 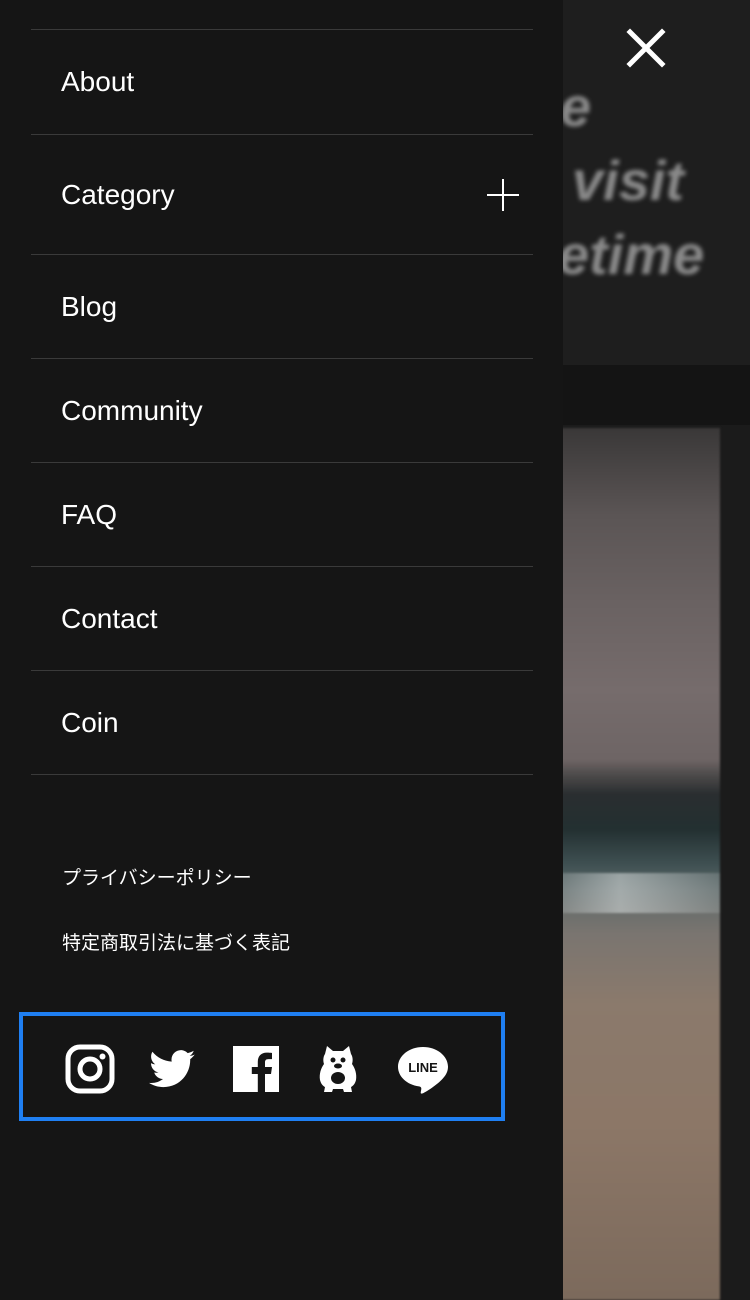 I want to click on menu-item-label: FAQ, so click(x=89, y=514).